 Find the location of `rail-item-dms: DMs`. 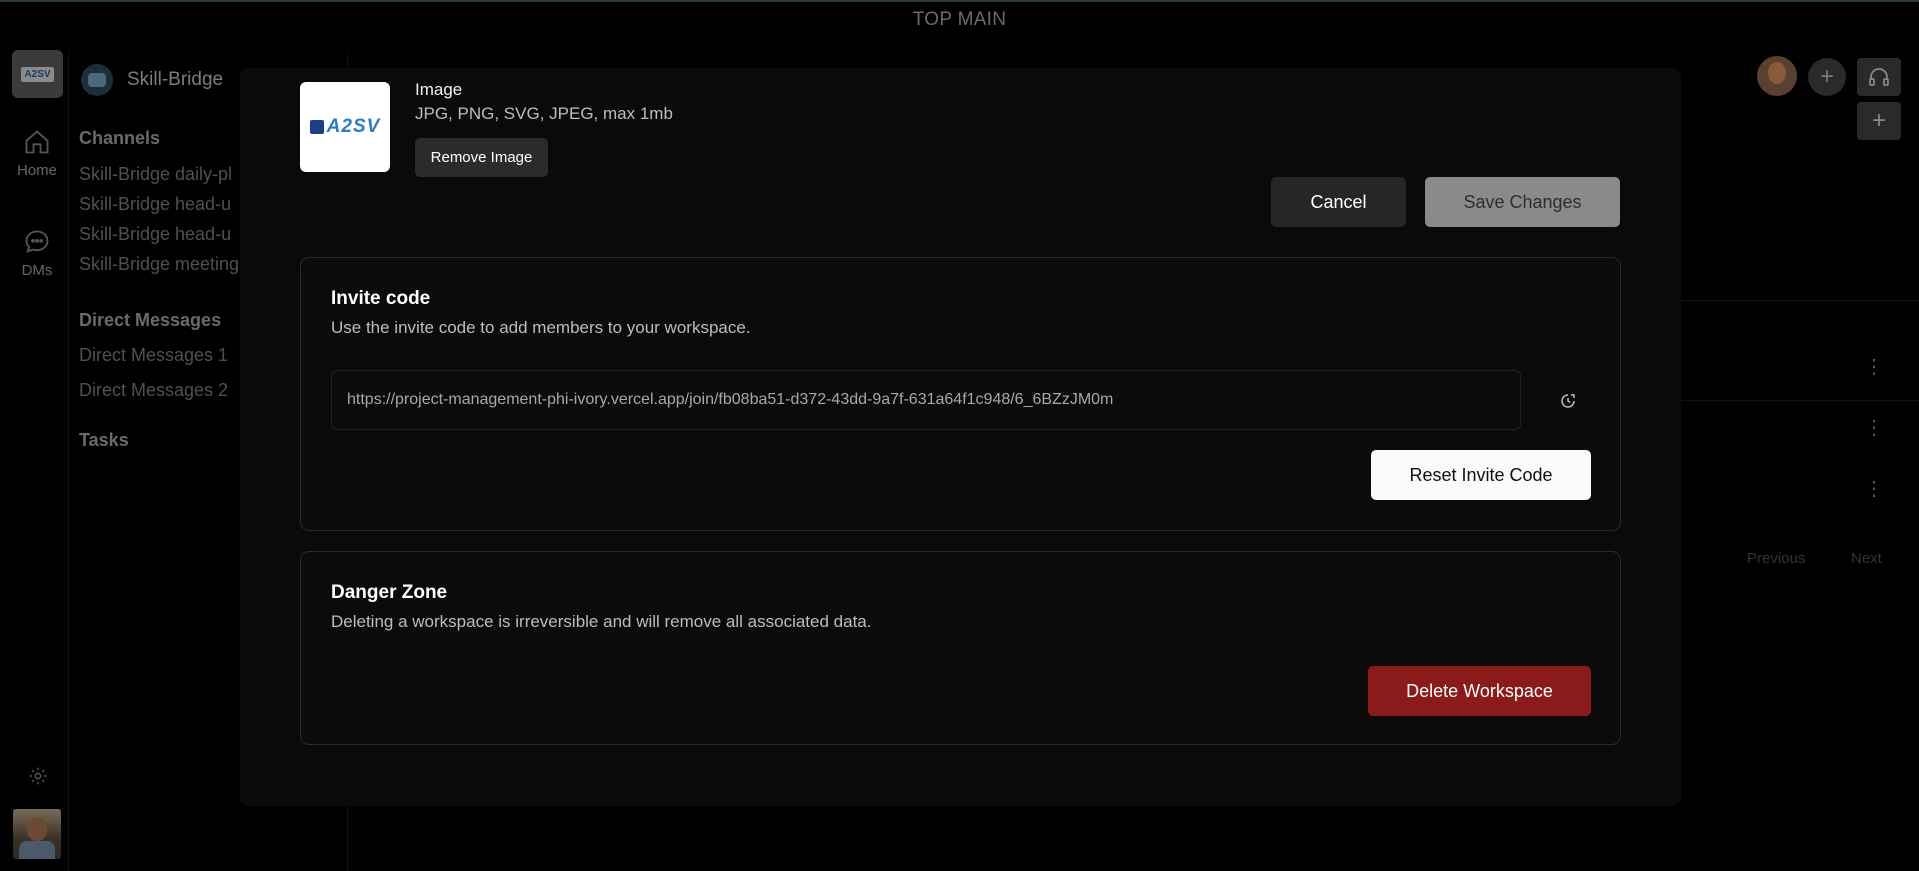

rail-item-dms: DMs is located at coordinates (37, 253).